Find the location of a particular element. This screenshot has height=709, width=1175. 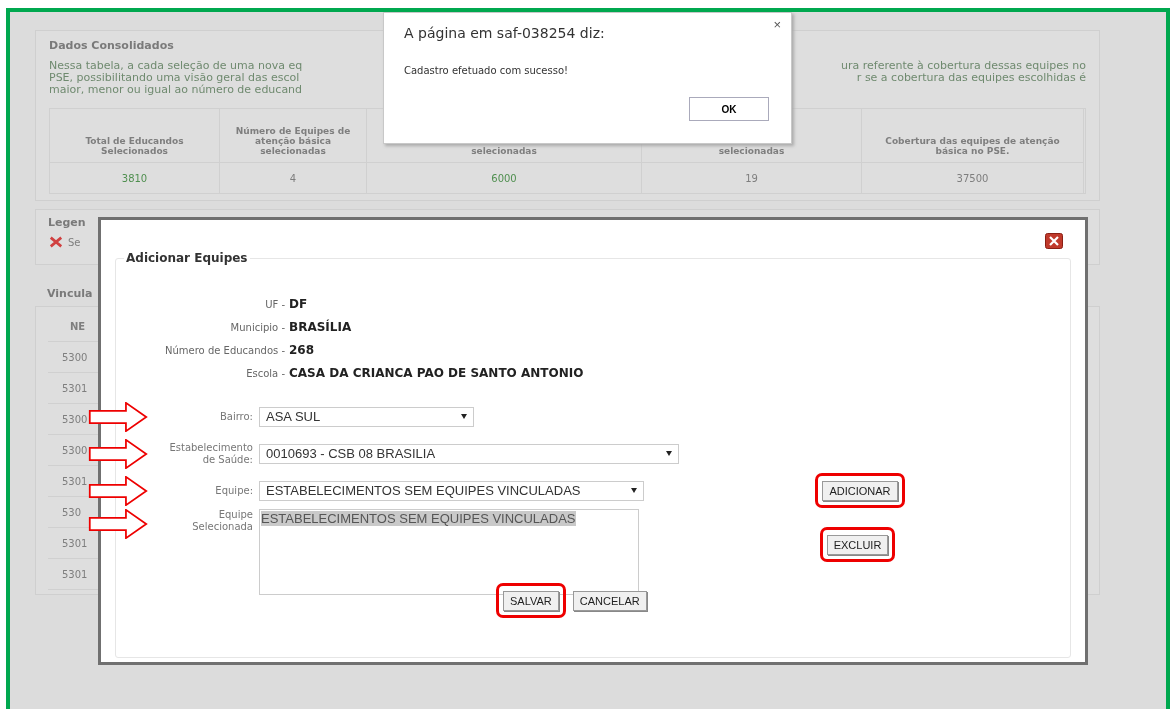

paragraph-text: maior, menor ou igual ao número de educand is located at coordinates (176, 90).